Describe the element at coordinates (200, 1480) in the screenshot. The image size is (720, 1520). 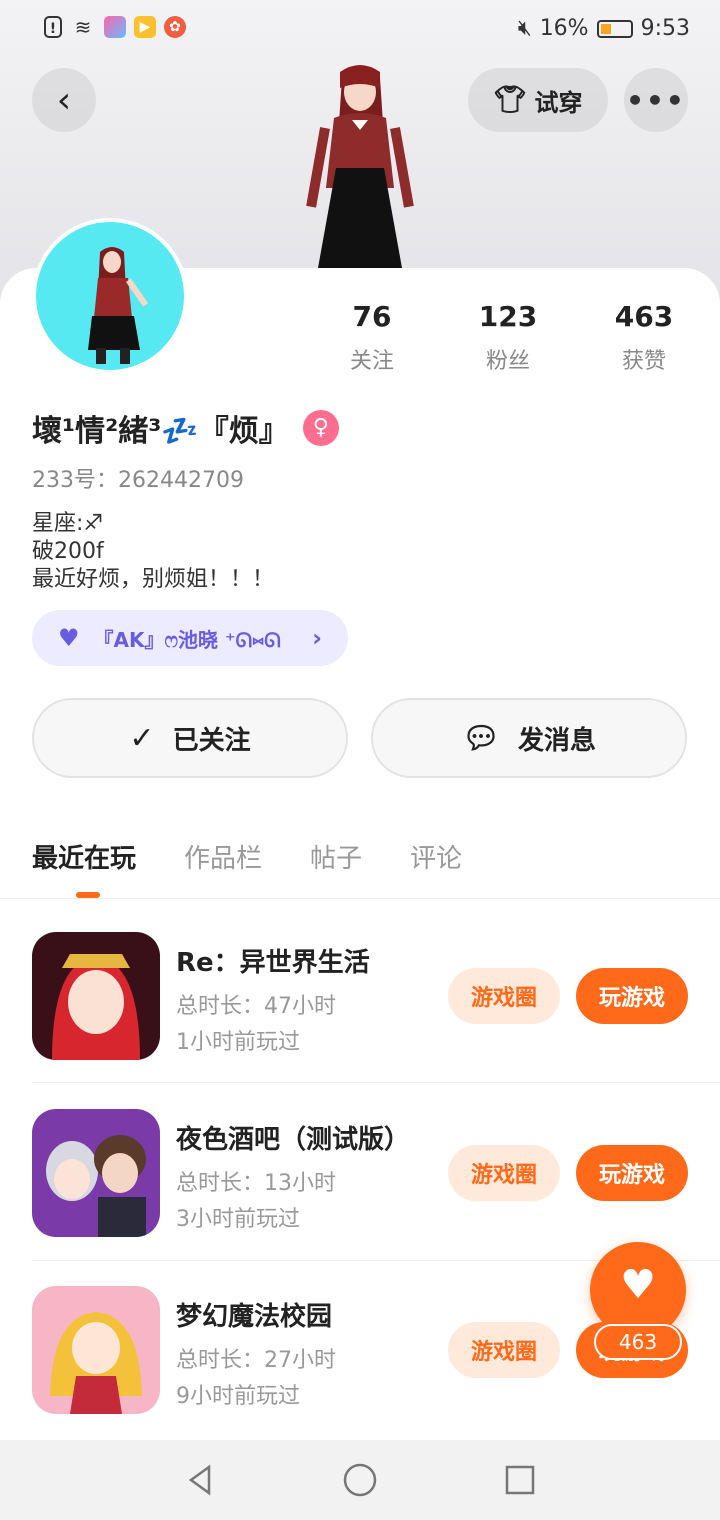
I see `back-triangle-icon` at that location.